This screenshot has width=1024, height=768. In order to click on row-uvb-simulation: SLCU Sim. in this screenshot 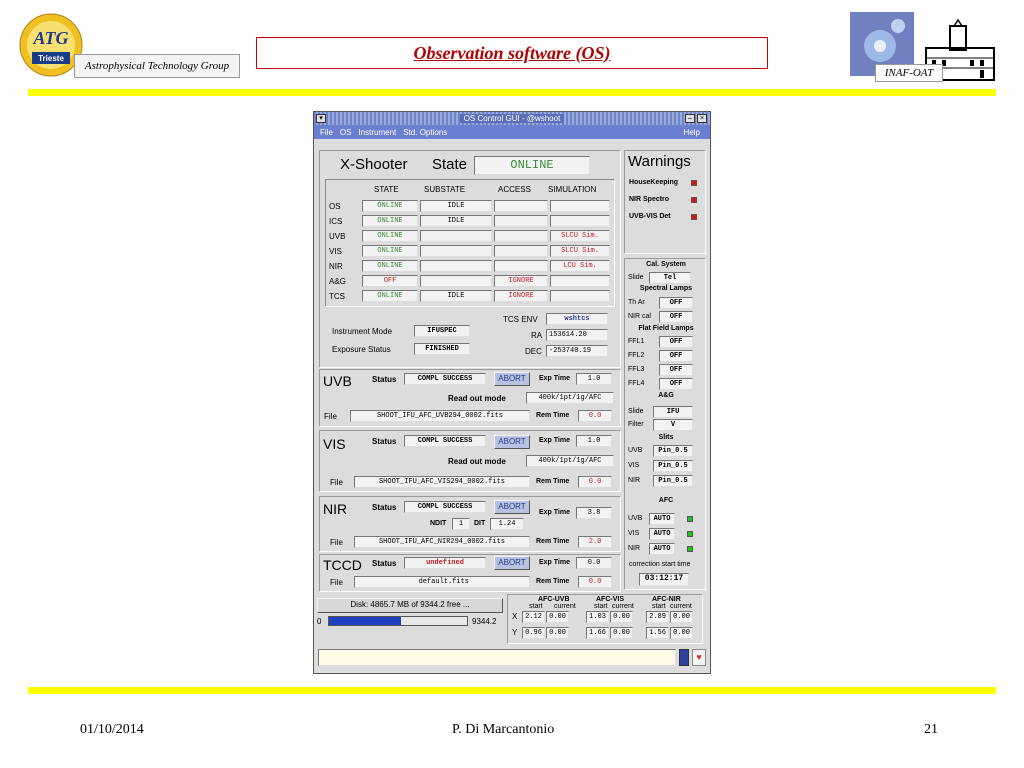, I will do `click(580, 236)`.